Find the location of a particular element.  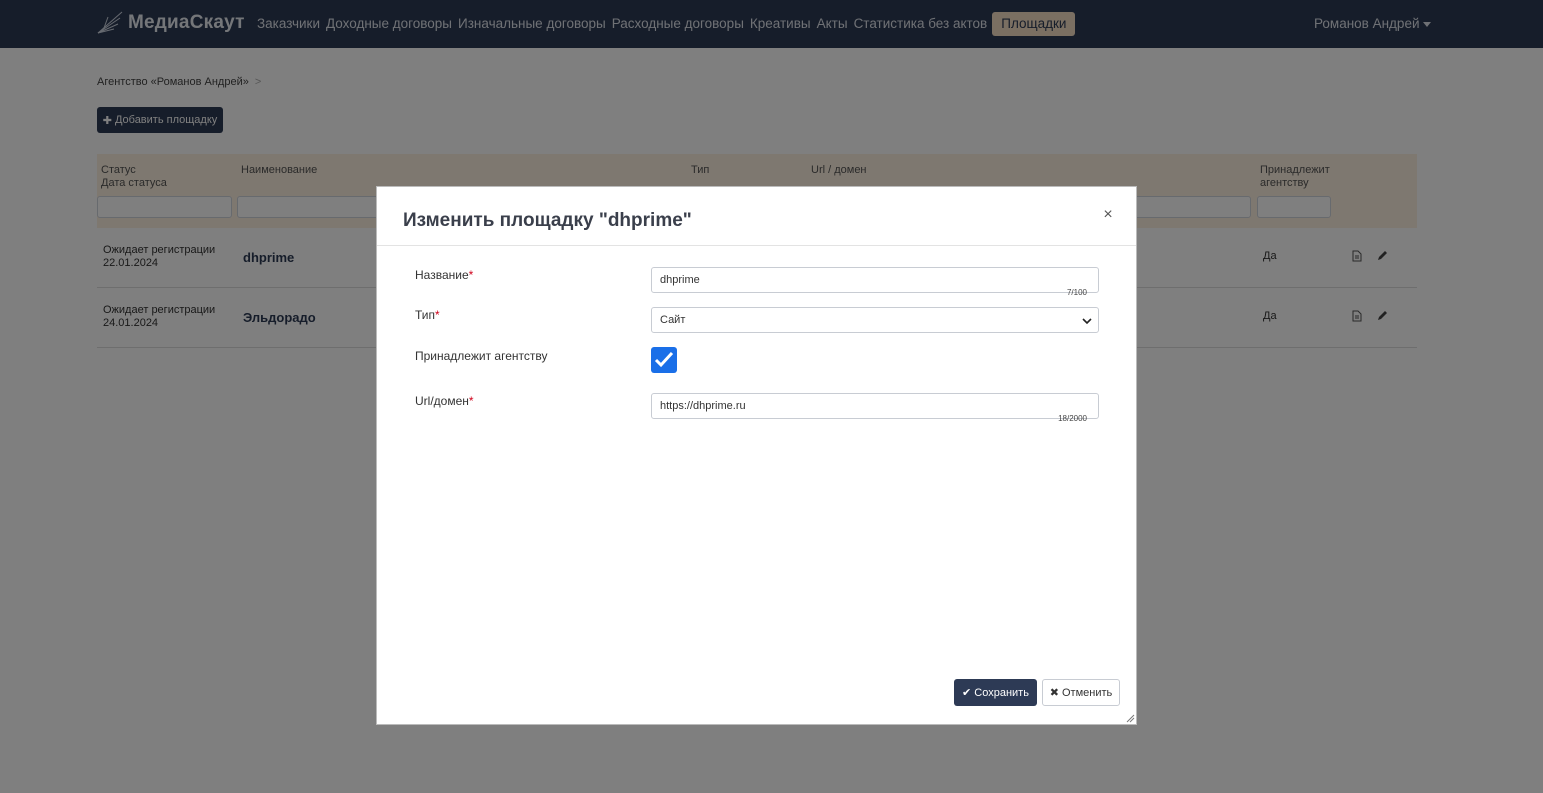

name-label-text: Название is located at coordinates (442, 275).